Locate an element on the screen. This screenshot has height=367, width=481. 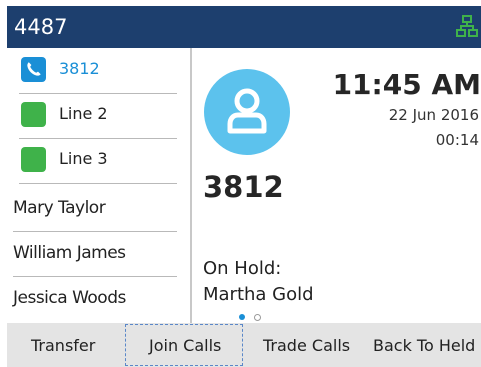
handset-icon is located at coordinates (33, 69).